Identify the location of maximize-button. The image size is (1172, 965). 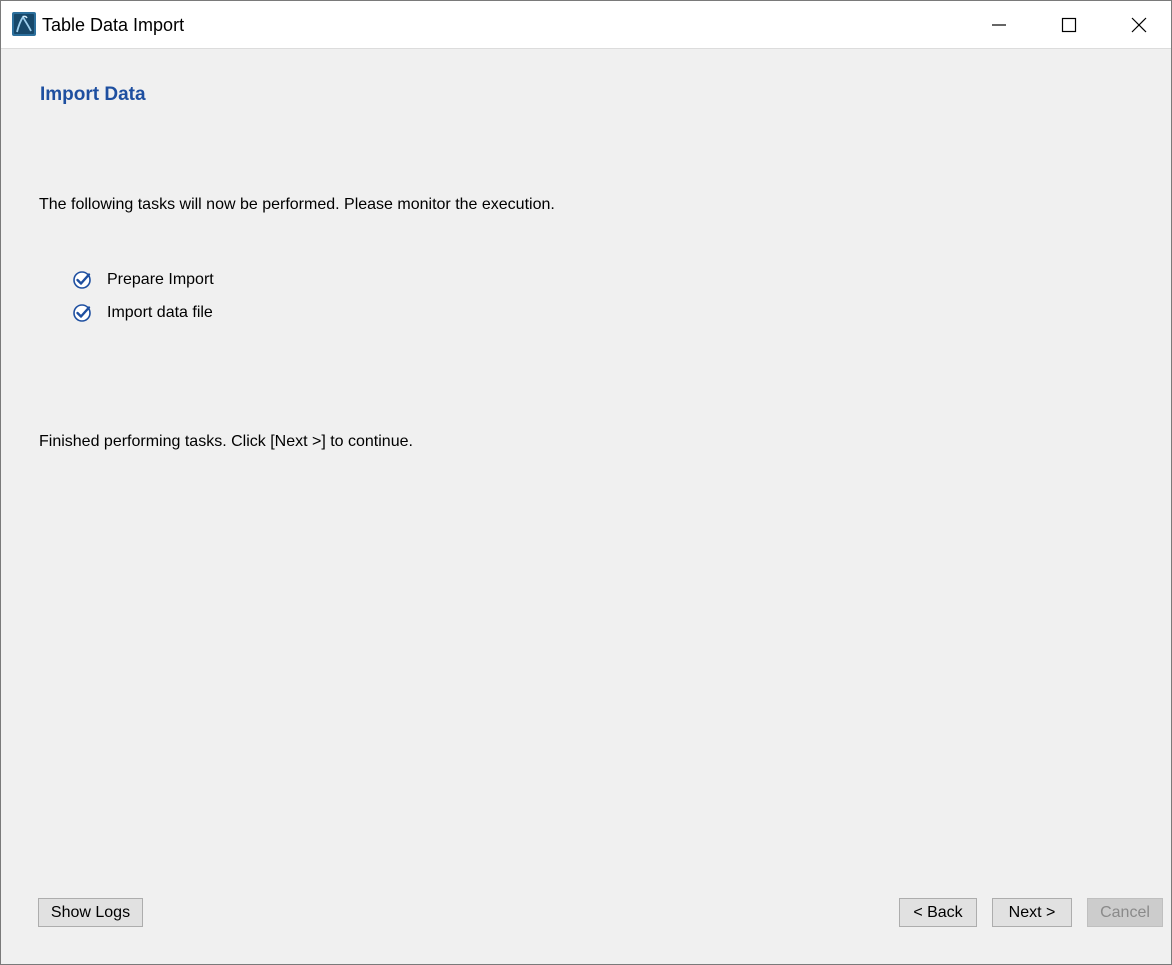
(1069, 24).